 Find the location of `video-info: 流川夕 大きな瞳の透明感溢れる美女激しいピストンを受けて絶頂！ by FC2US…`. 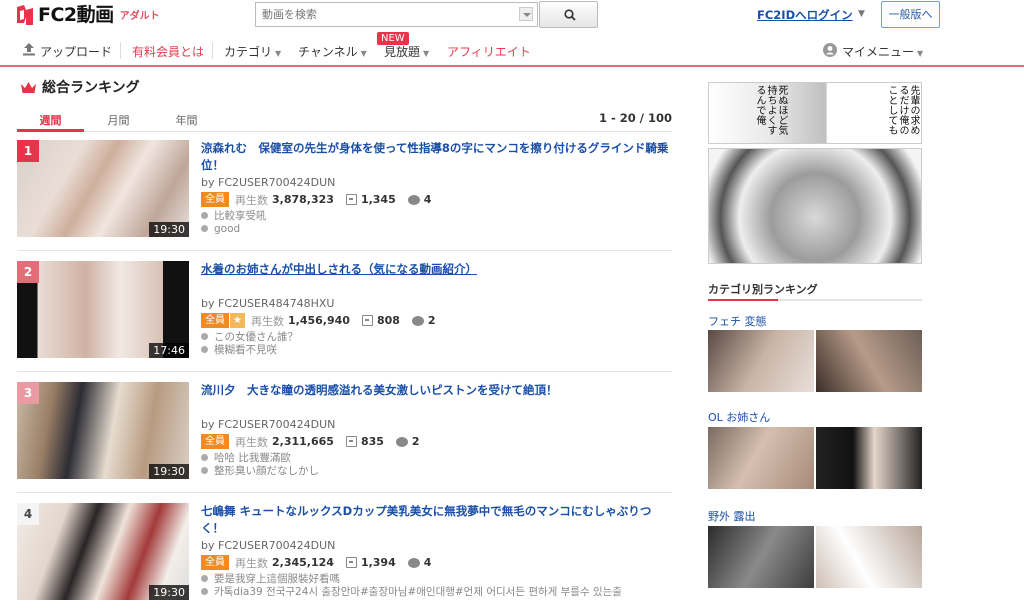

video-info: 流川夕 大きな瞳の透明感溢れる美女激しいピストンを受けて絶頂！ by FC2US… is located at coordinates (436, 429).